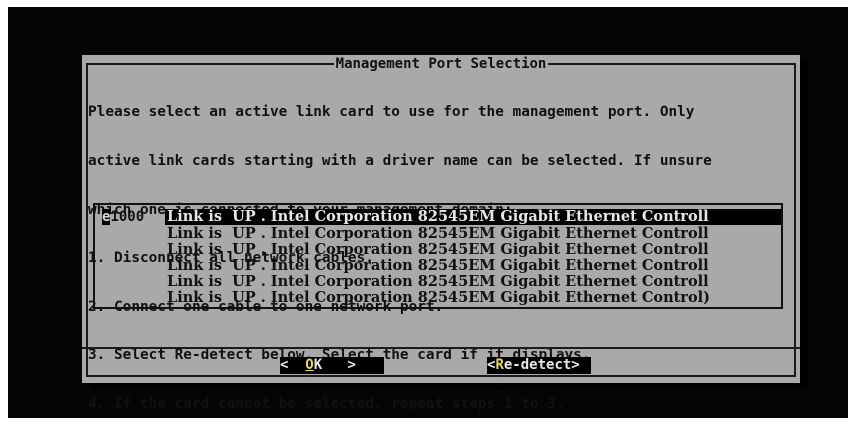 The height and width of the screenshot is (445, 863). I want to click on ok-button-left: <, so click(293, 365).